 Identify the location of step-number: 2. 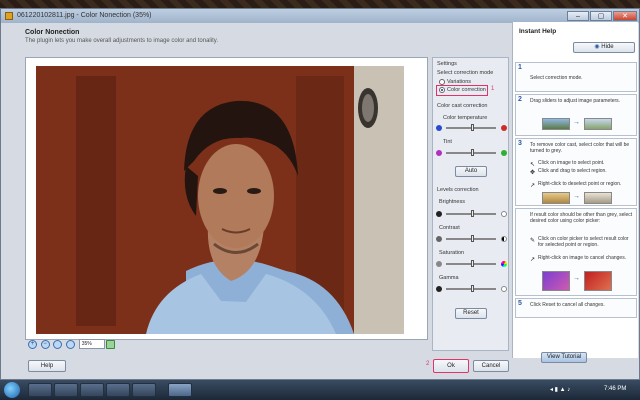
(520, 99).